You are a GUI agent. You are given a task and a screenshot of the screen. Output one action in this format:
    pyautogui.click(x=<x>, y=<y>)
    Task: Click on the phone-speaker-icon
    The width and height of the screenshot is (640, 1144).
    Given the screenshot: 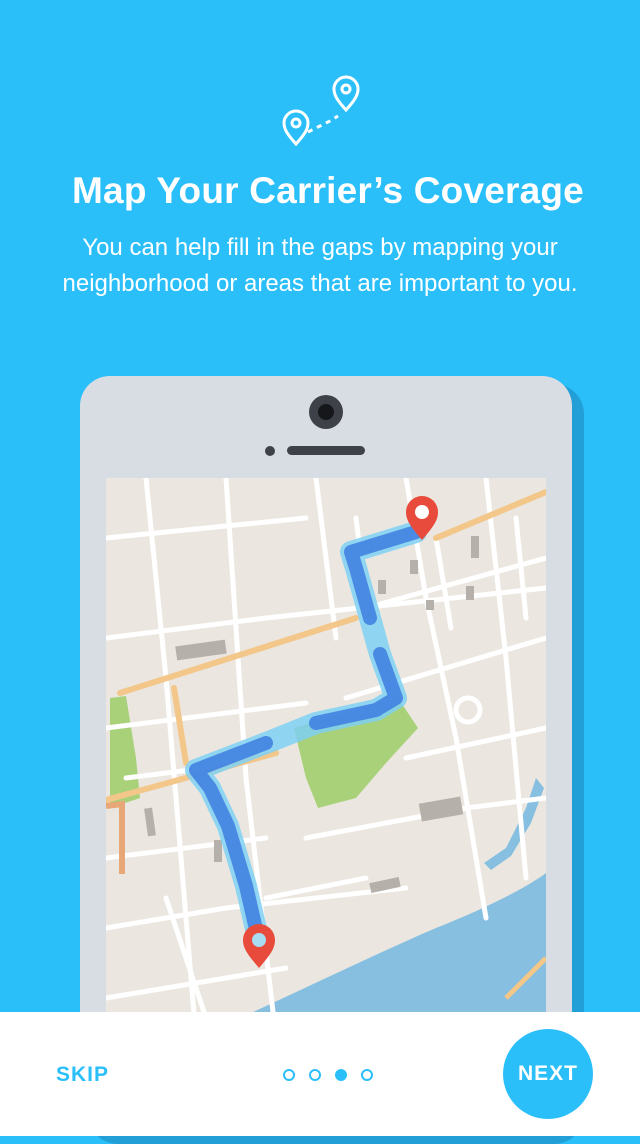 What is the action you would take?
    pyautogui.click(x=326, y=450)
    